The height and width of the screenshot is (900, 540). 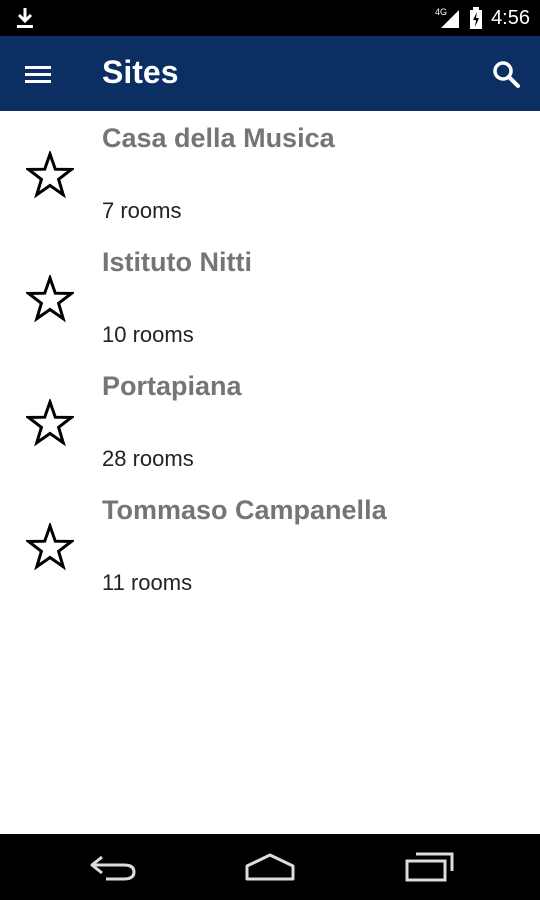 I want to click on search-button, so click(x=506, y=74).